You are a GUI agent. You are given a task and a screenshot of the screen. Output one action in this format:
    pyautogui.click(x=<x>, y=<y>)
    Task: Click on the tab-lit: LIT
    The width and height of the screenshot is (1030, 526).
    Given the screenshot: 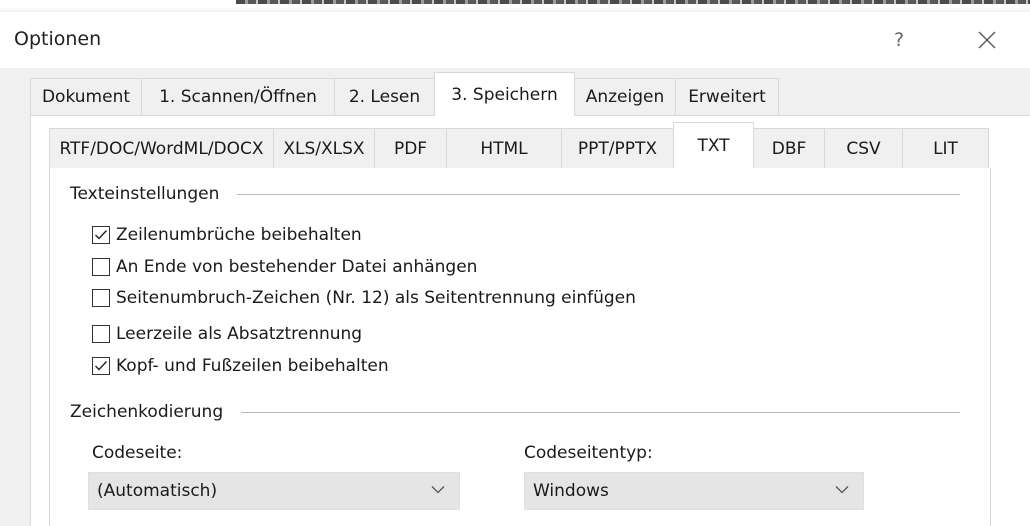 What is the action you would take?
    pyautogui.click(x=945, y=148)
    